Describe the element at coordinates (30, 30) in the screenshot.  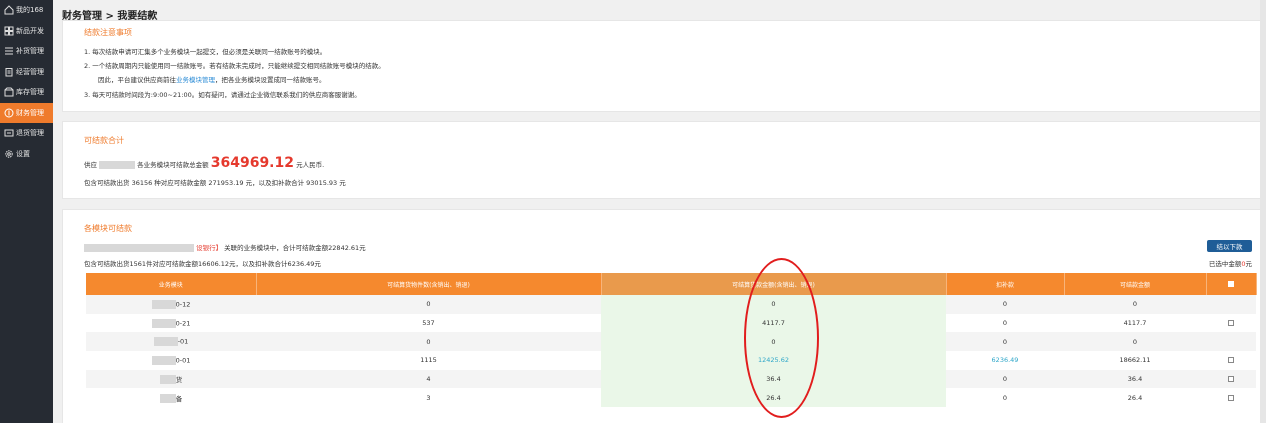
I see `sidebar-item-label: 新品开发` at that location.